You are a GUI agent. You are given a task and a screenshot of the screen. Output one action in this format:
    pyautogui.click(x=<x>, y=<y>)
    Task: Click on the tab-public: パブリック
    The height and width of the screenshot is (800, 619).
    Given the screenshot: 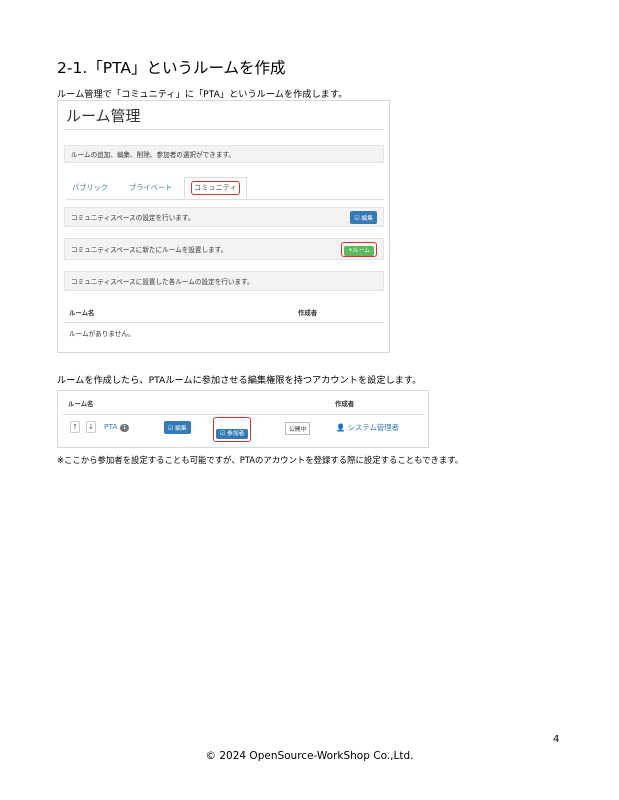 What is the action you would take?
    pyautogui.click(x=90, y=188)
    